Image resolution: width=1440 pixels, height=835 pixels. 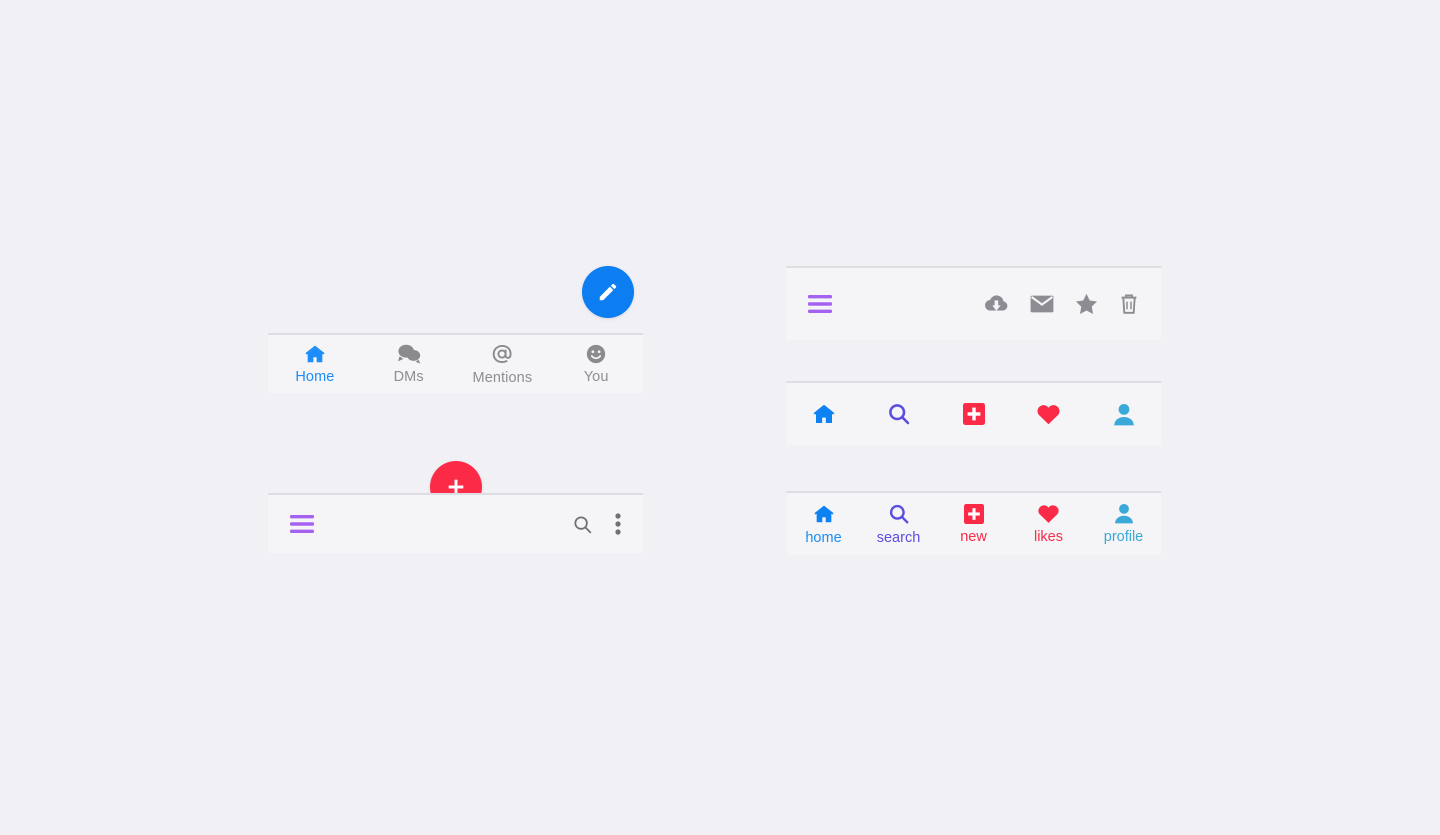 What do you see at coordinates (409, 354) in the screenshot?
I see `chat-bubbles-icon` at bounding box center [409, 354].